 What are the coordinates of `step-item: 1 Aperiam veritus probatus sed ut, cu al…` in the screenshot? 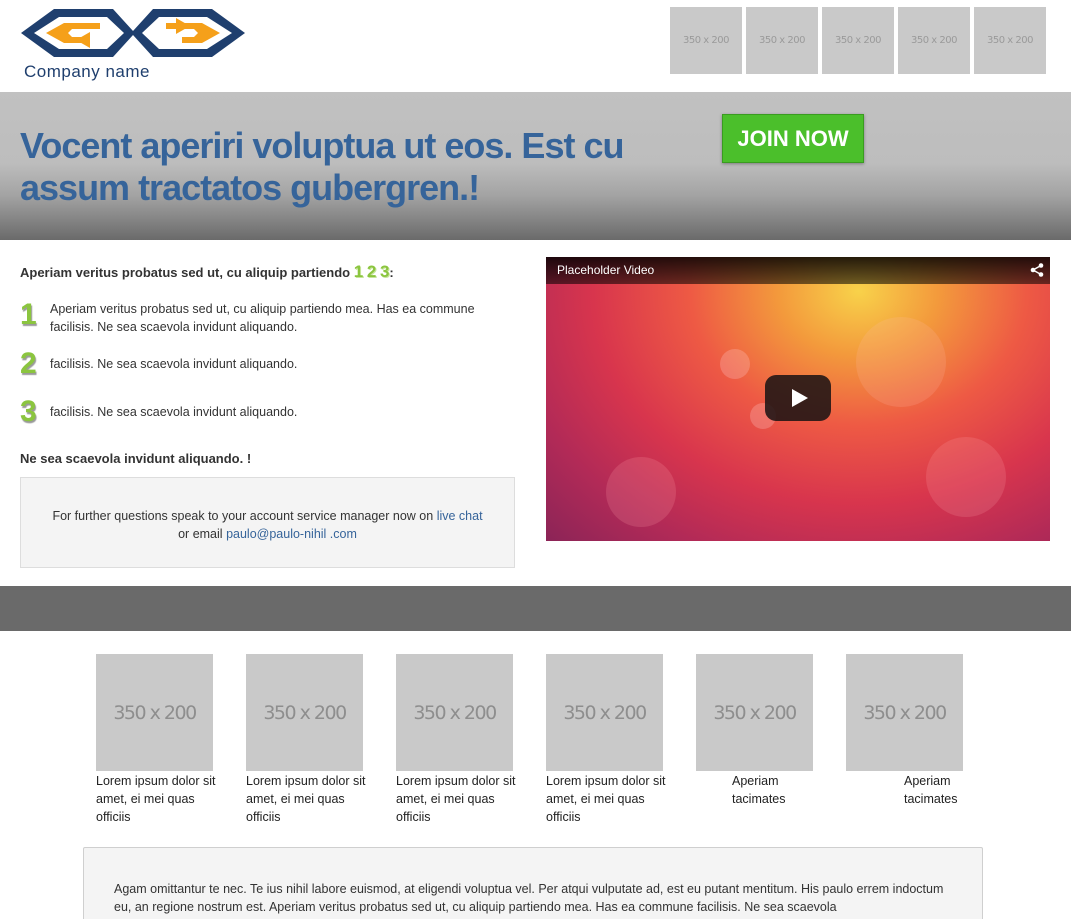 It's located at (265, 318).